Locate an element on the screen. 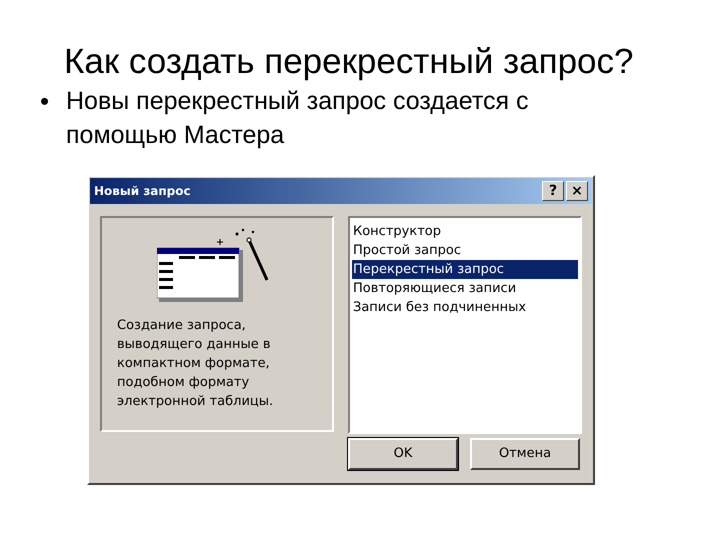 The height and width of the screenshot is (540, 720). help-button: ? is located at coordinates (553, 191).